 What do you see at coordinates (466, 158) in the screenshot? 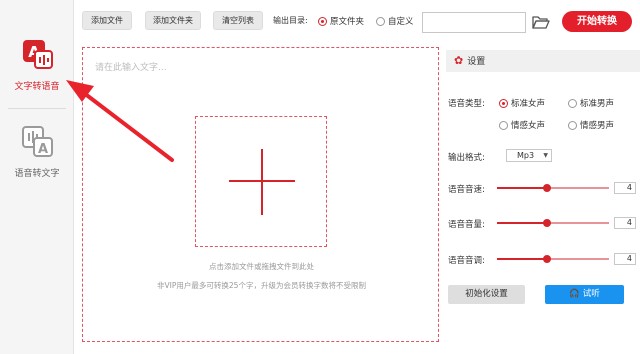
I see `output-format-label: 输出格式:` at bounding box center [466, 158].